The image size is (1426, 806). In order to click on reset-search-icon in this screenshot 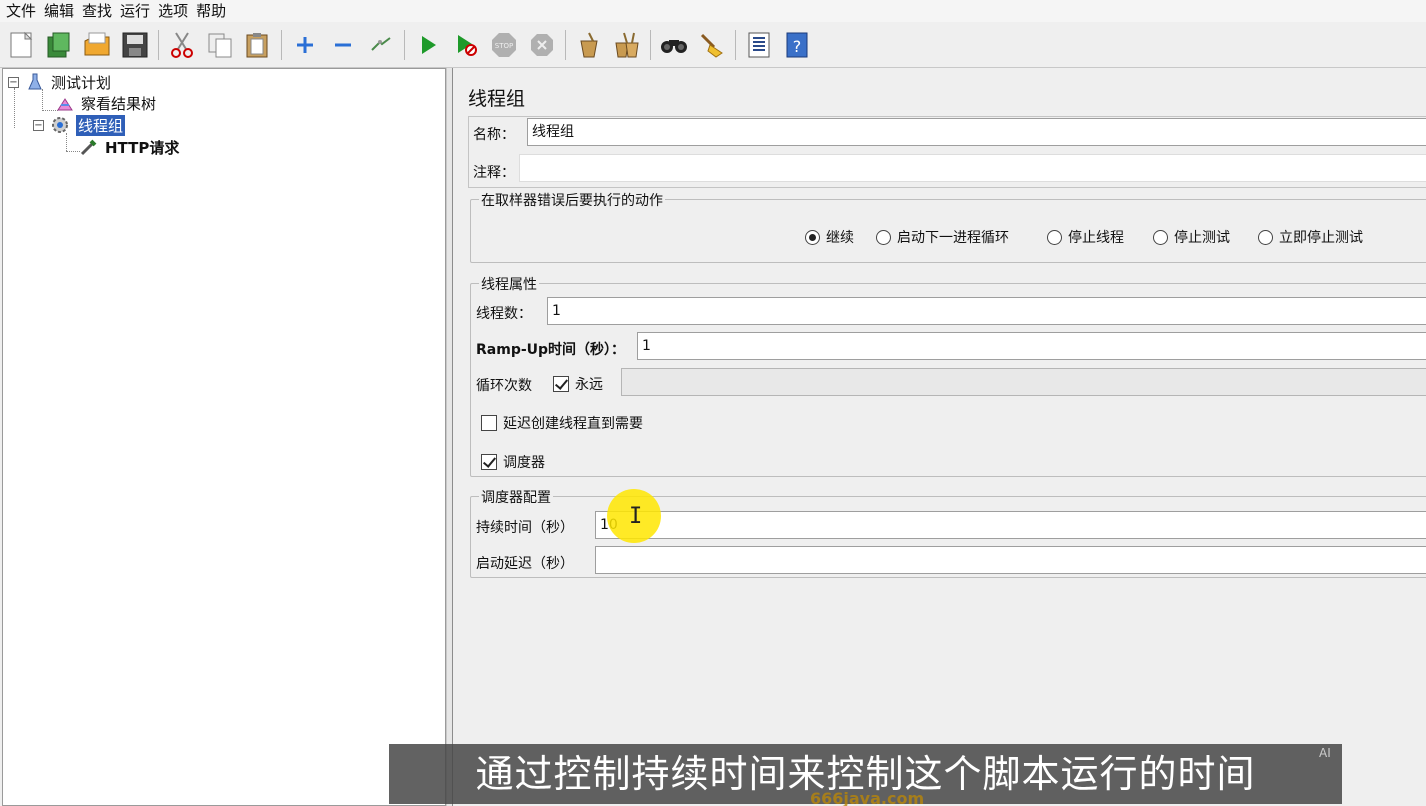, I will do `click(712, 45)`.